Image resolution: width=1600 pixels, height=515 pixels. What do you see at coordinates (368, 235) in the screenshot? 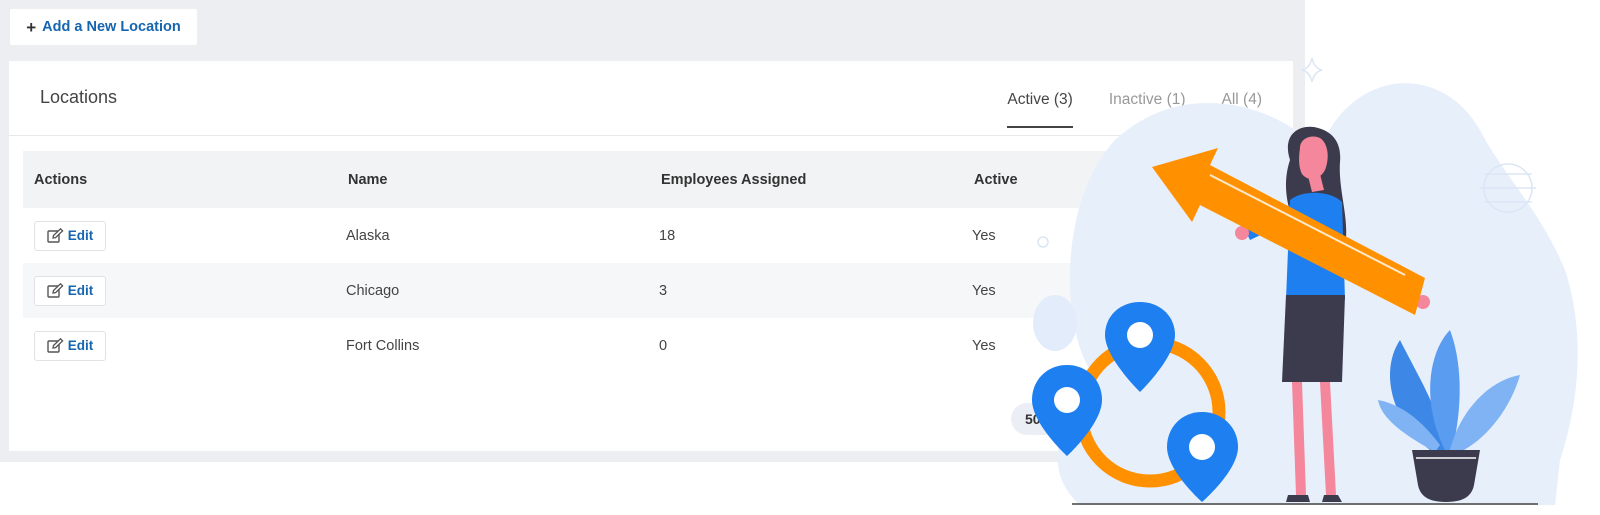
I see `location-name: Alaska` at bounding box center [368, 235].